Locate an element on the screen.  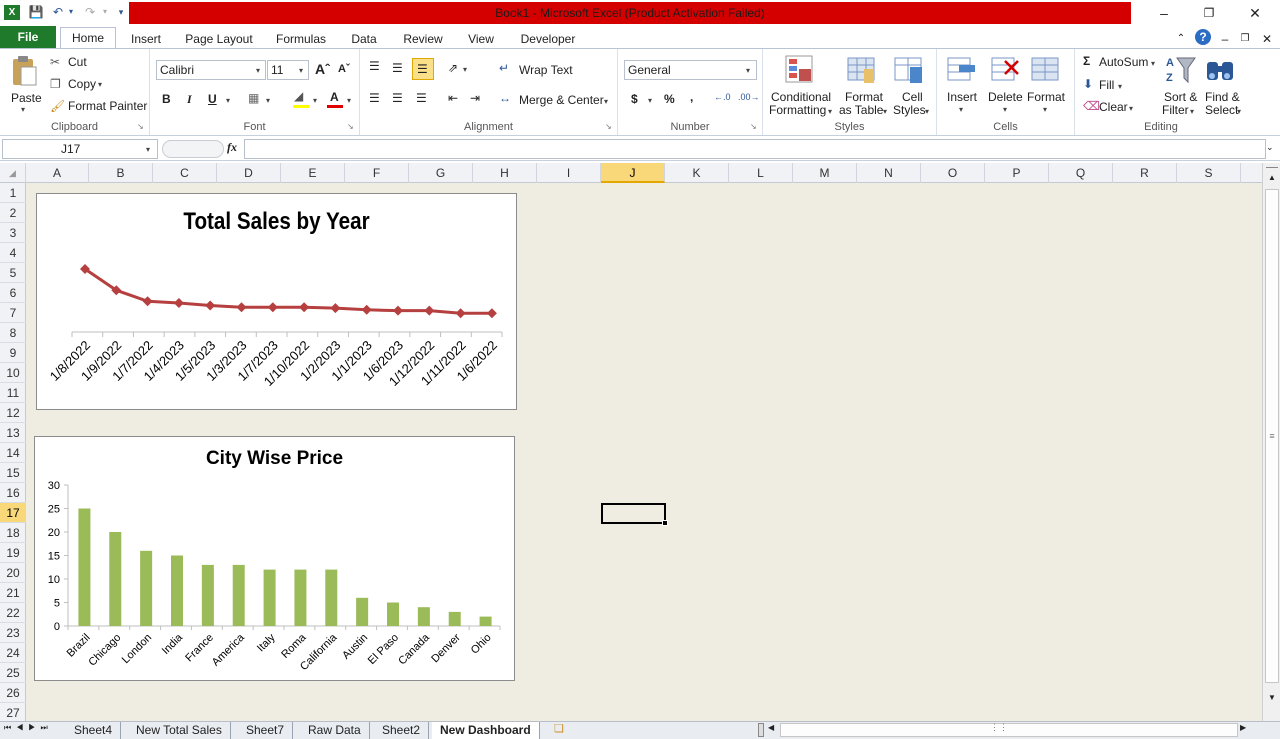
sheet-tab: New Total Sales is located at coordinates (179, 730).